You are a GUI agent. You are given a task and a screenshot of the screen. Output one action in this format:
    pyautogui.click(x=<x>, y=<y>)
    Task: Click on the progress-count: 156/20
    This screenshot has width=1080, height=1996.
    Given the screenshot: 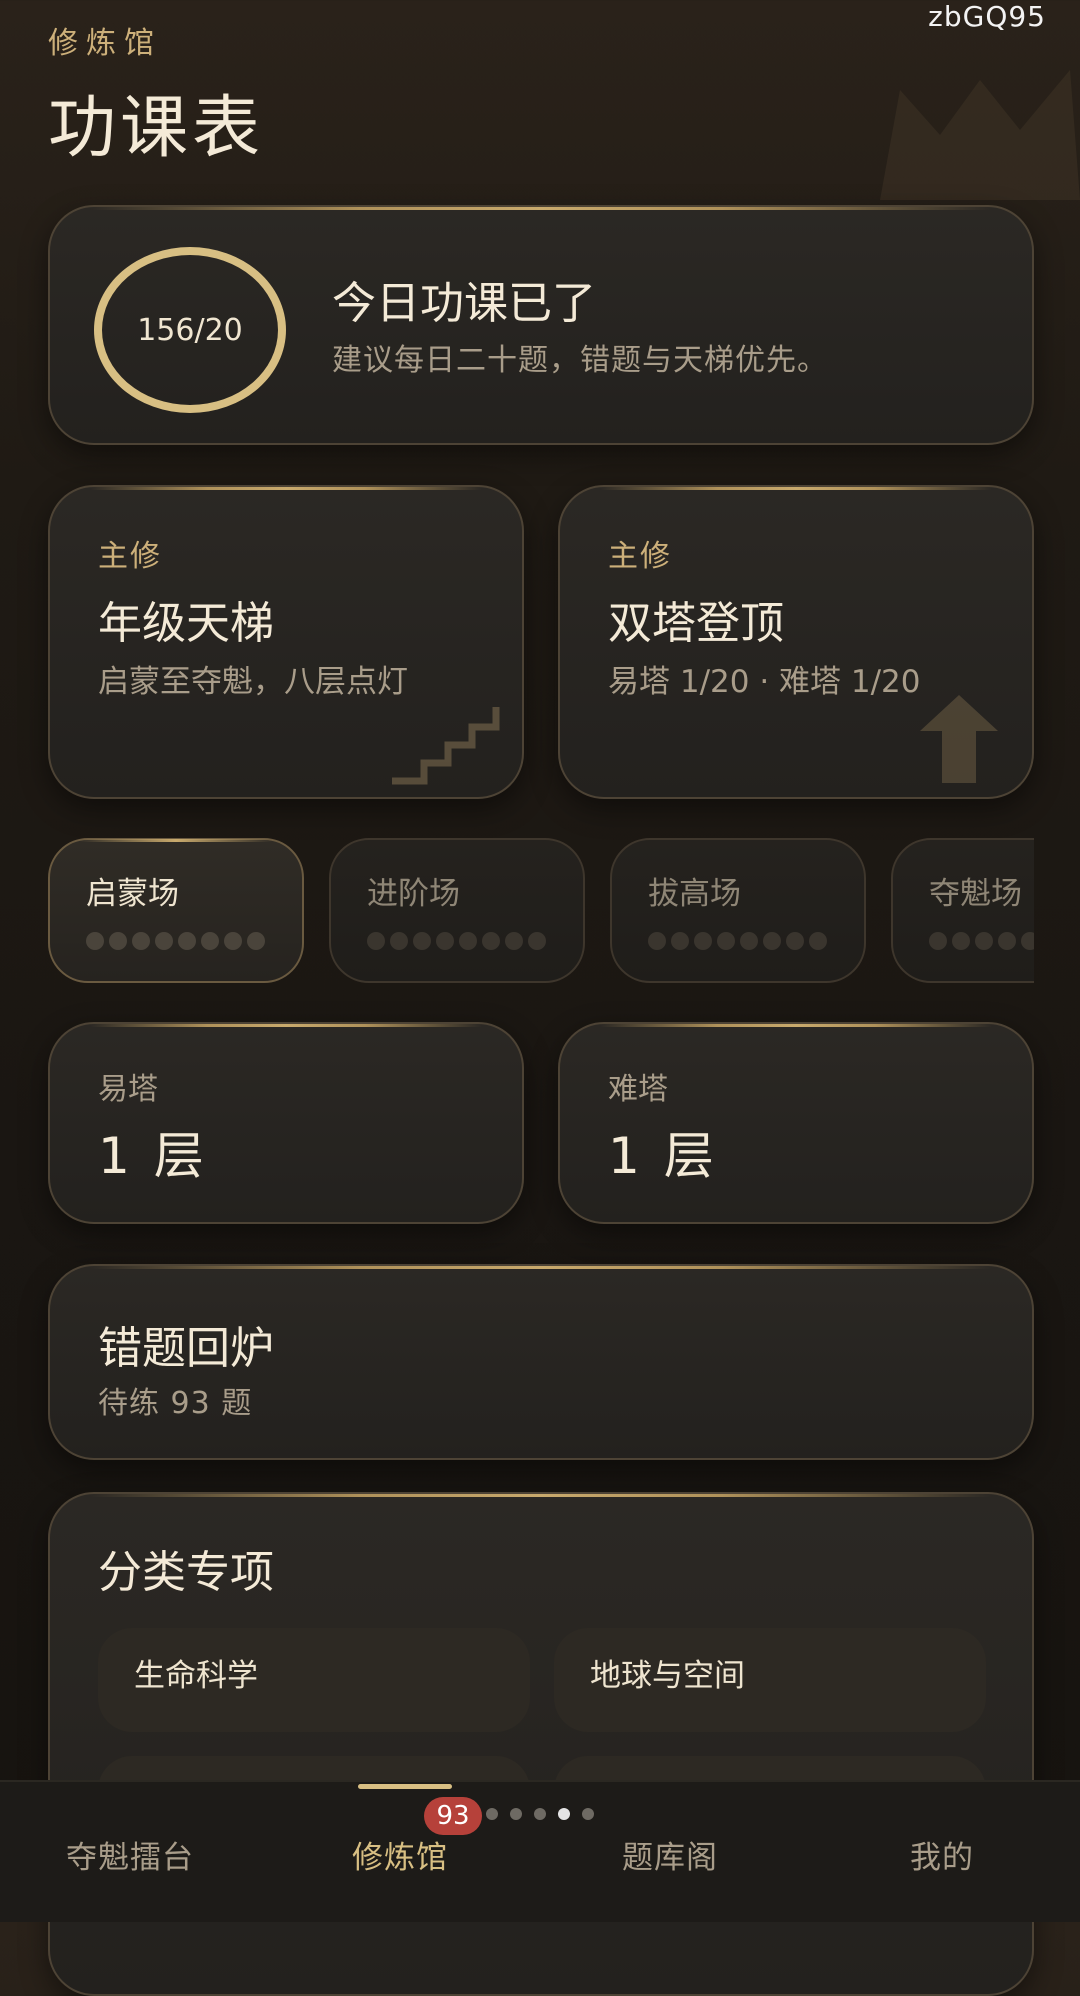 What is the action you would take?
    pyautogui.click(x=190, y=330)
    